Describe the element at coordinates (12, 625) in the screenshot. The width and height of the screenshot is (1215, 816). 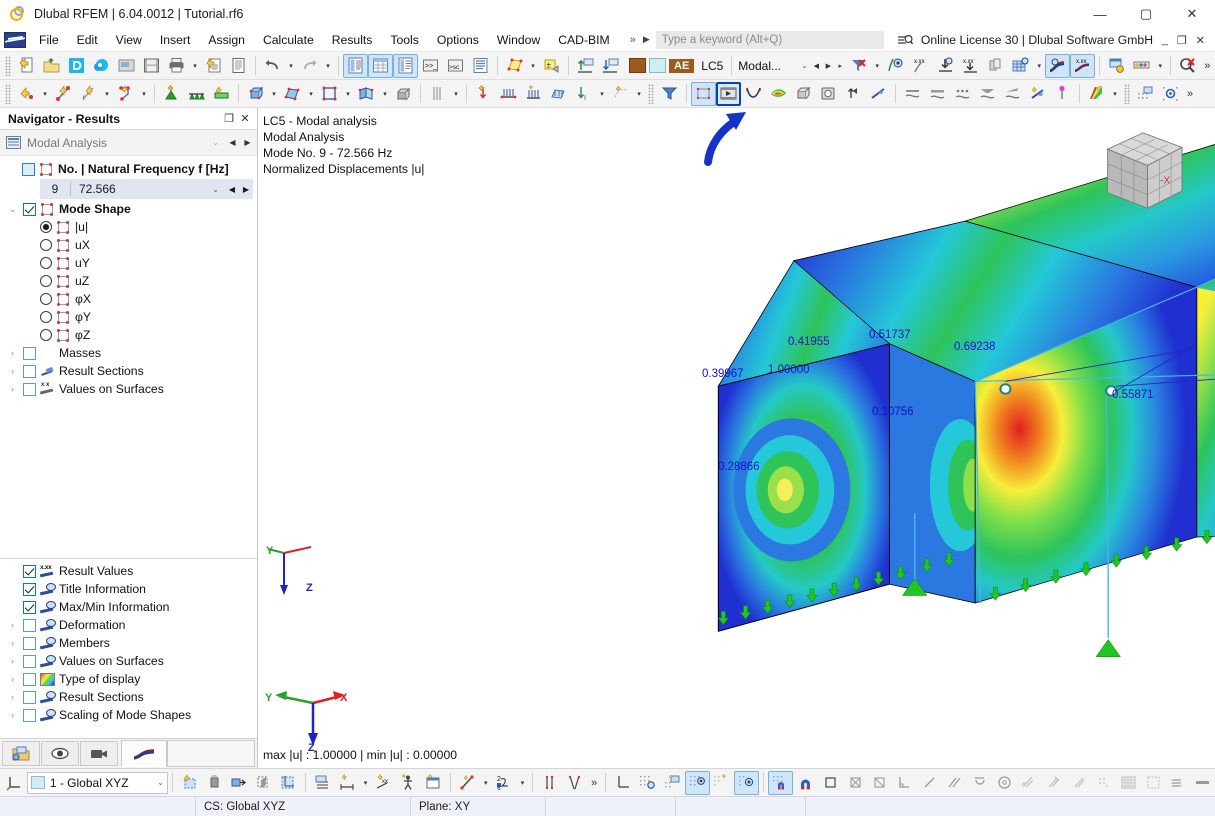
I see `deformation-expander-icon: ›` at that location.